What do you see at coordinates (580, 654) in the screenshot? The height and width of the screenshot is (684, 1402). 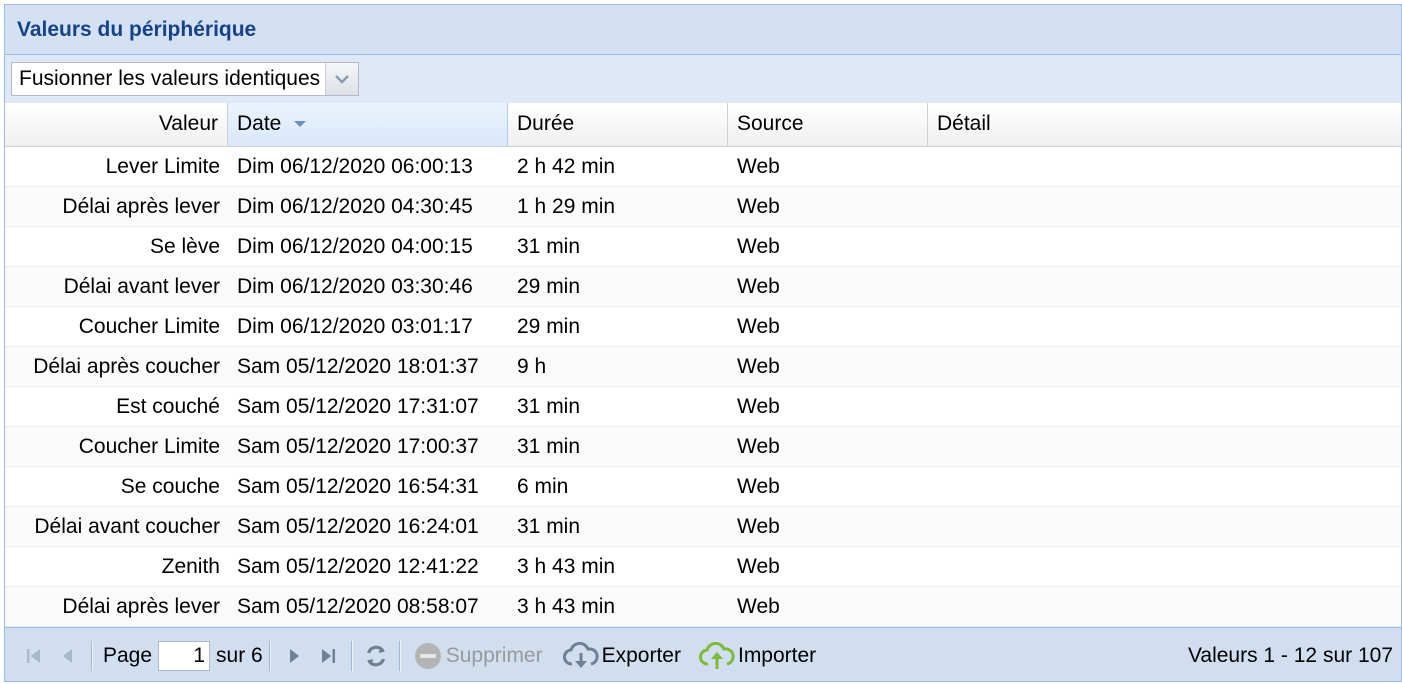 I see `cloud-download-icon` at bounding box center [580, 654].